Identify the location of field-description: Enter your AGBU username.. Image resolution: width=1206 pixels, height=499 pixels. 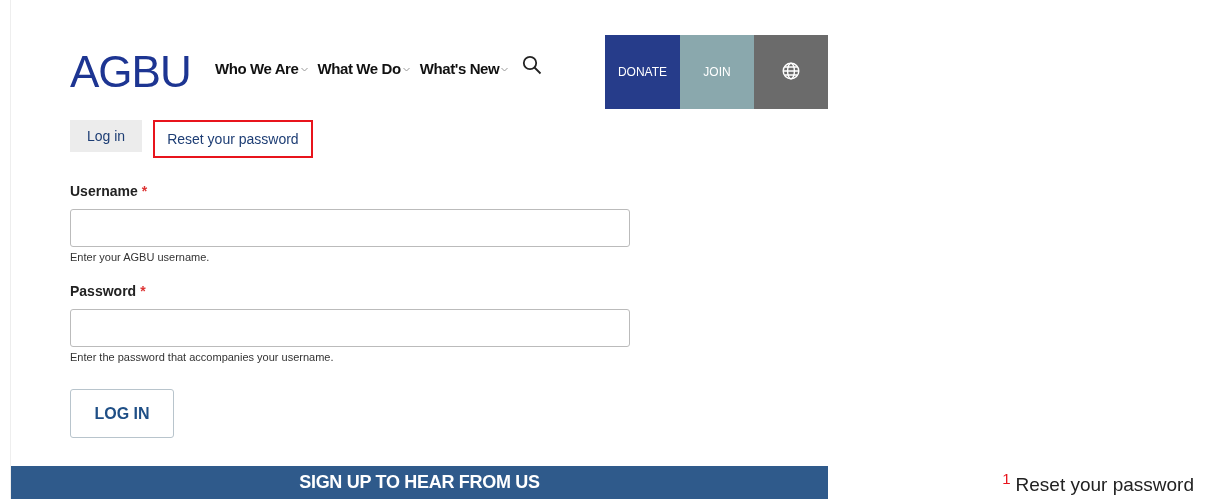
(140, 257).